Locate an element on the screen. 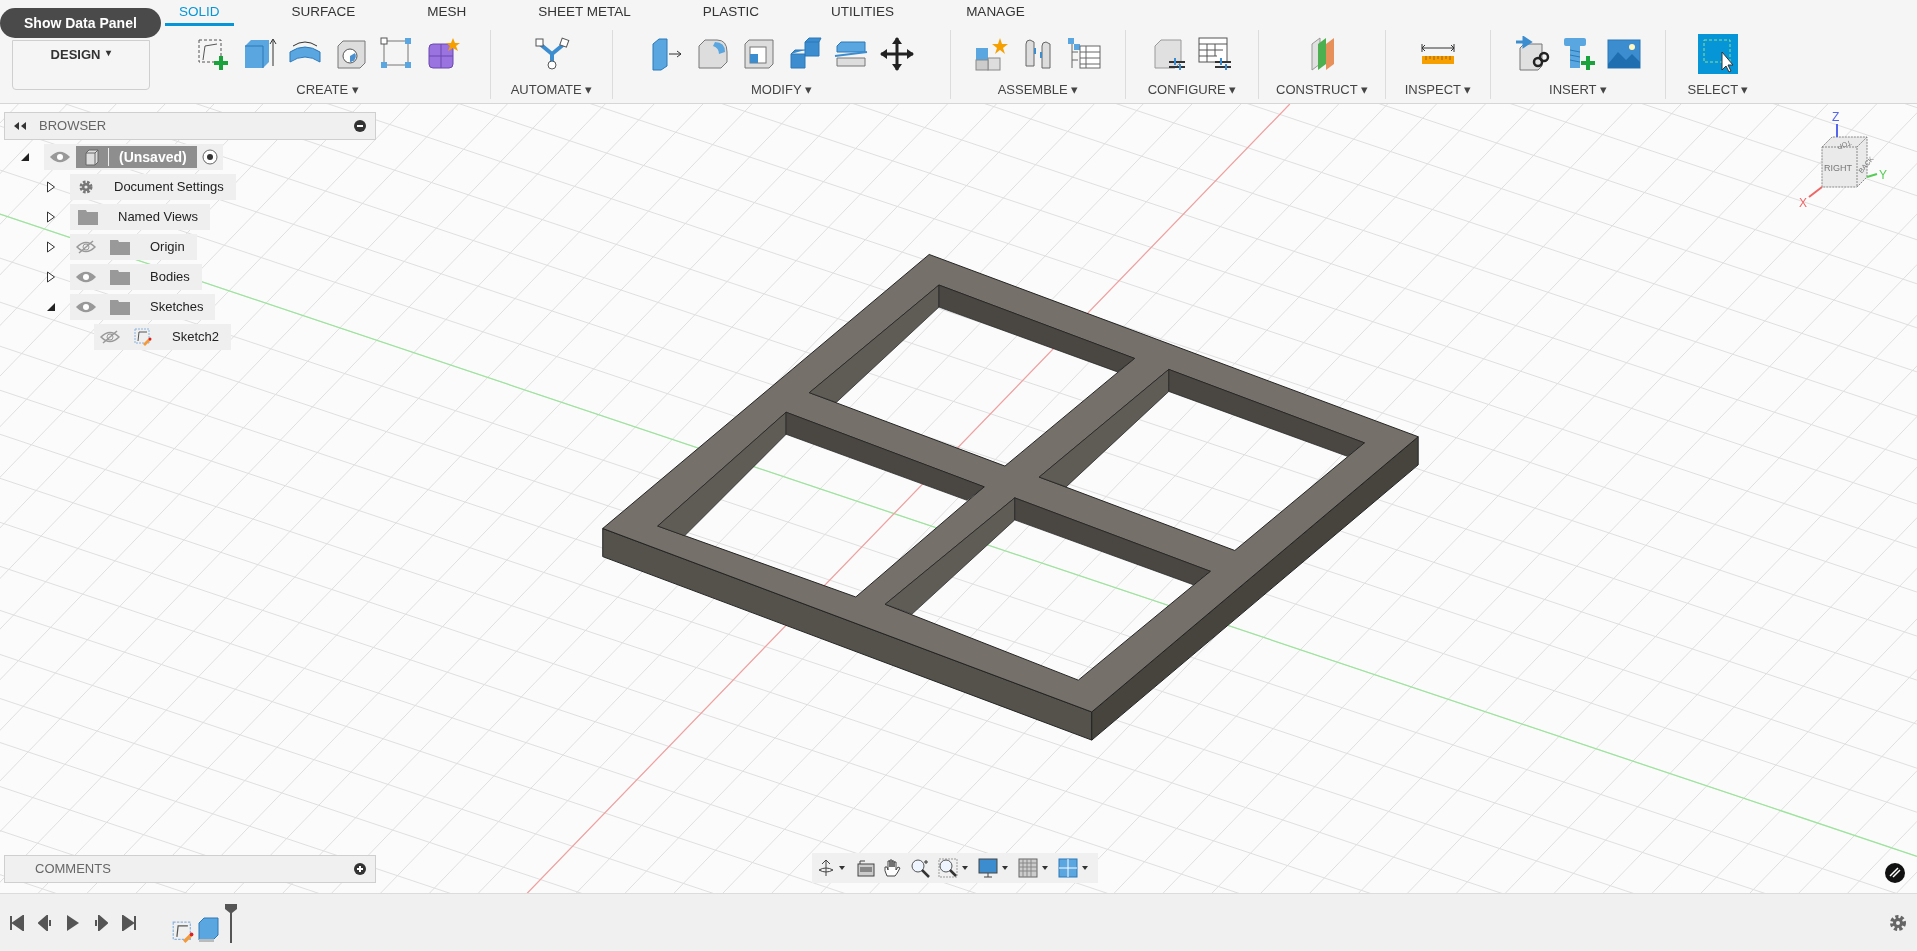  gear-icon is located at coordinates (86, 187).